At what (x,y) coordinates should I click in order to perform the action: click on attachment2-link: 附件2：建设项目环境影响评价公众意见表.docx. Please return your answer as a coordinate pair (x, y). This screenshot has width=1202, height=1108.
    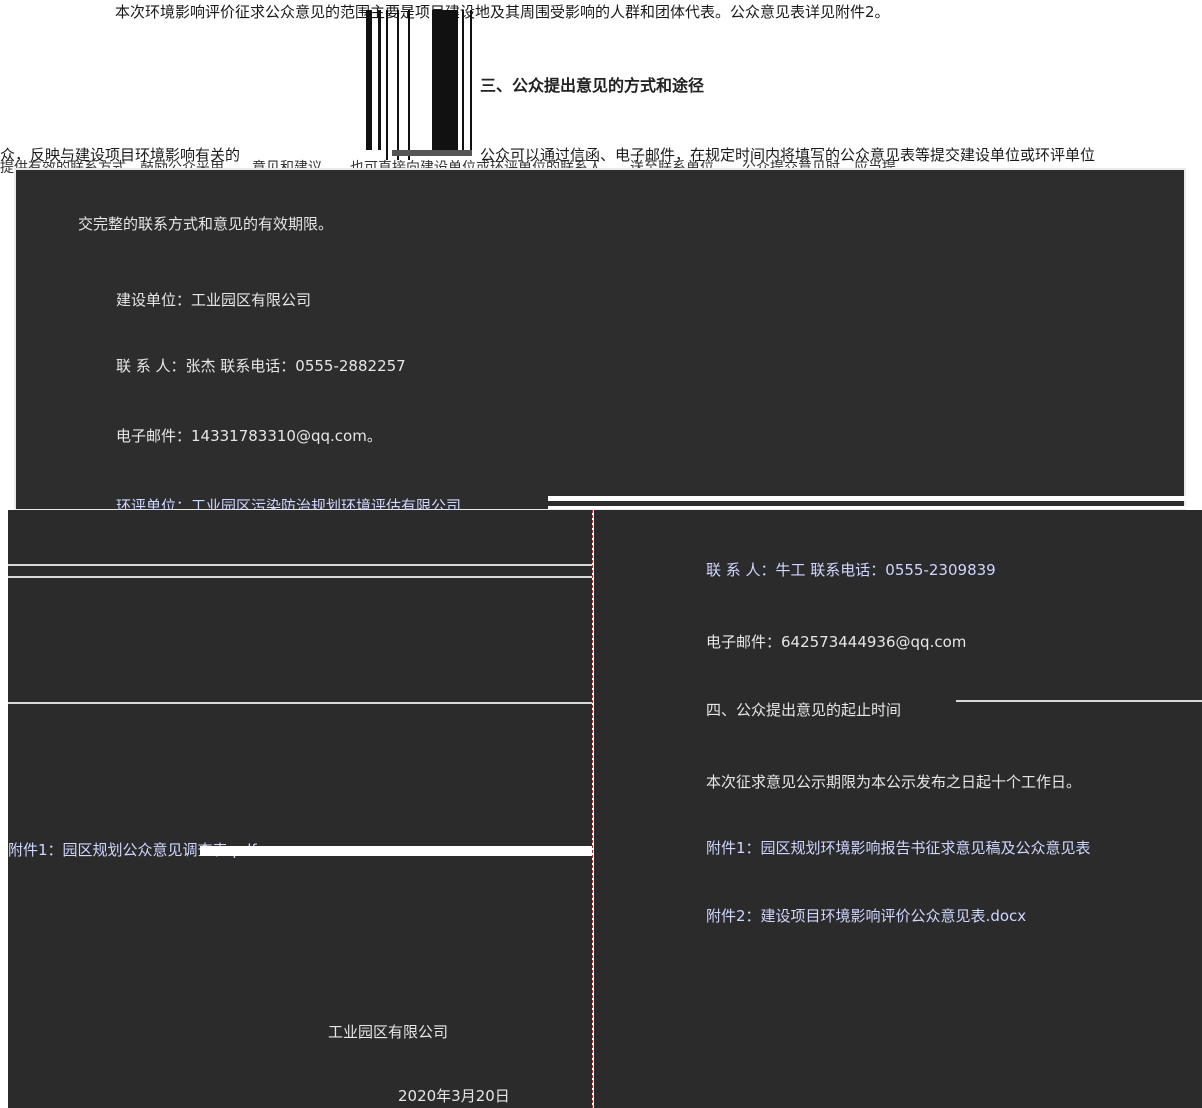
    Looking at the image, I should click on (866, 916).